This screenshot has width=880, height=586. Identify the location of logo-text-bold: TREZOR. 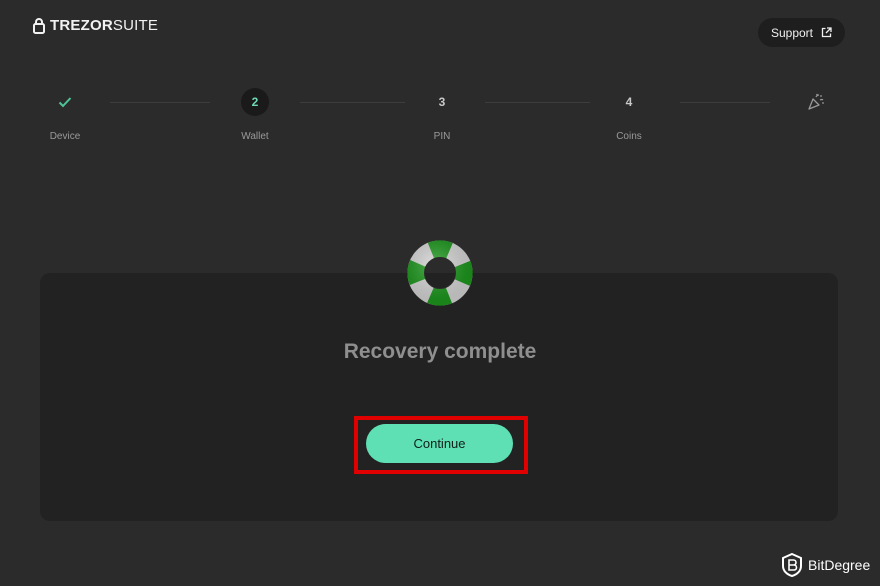
(81, 25).